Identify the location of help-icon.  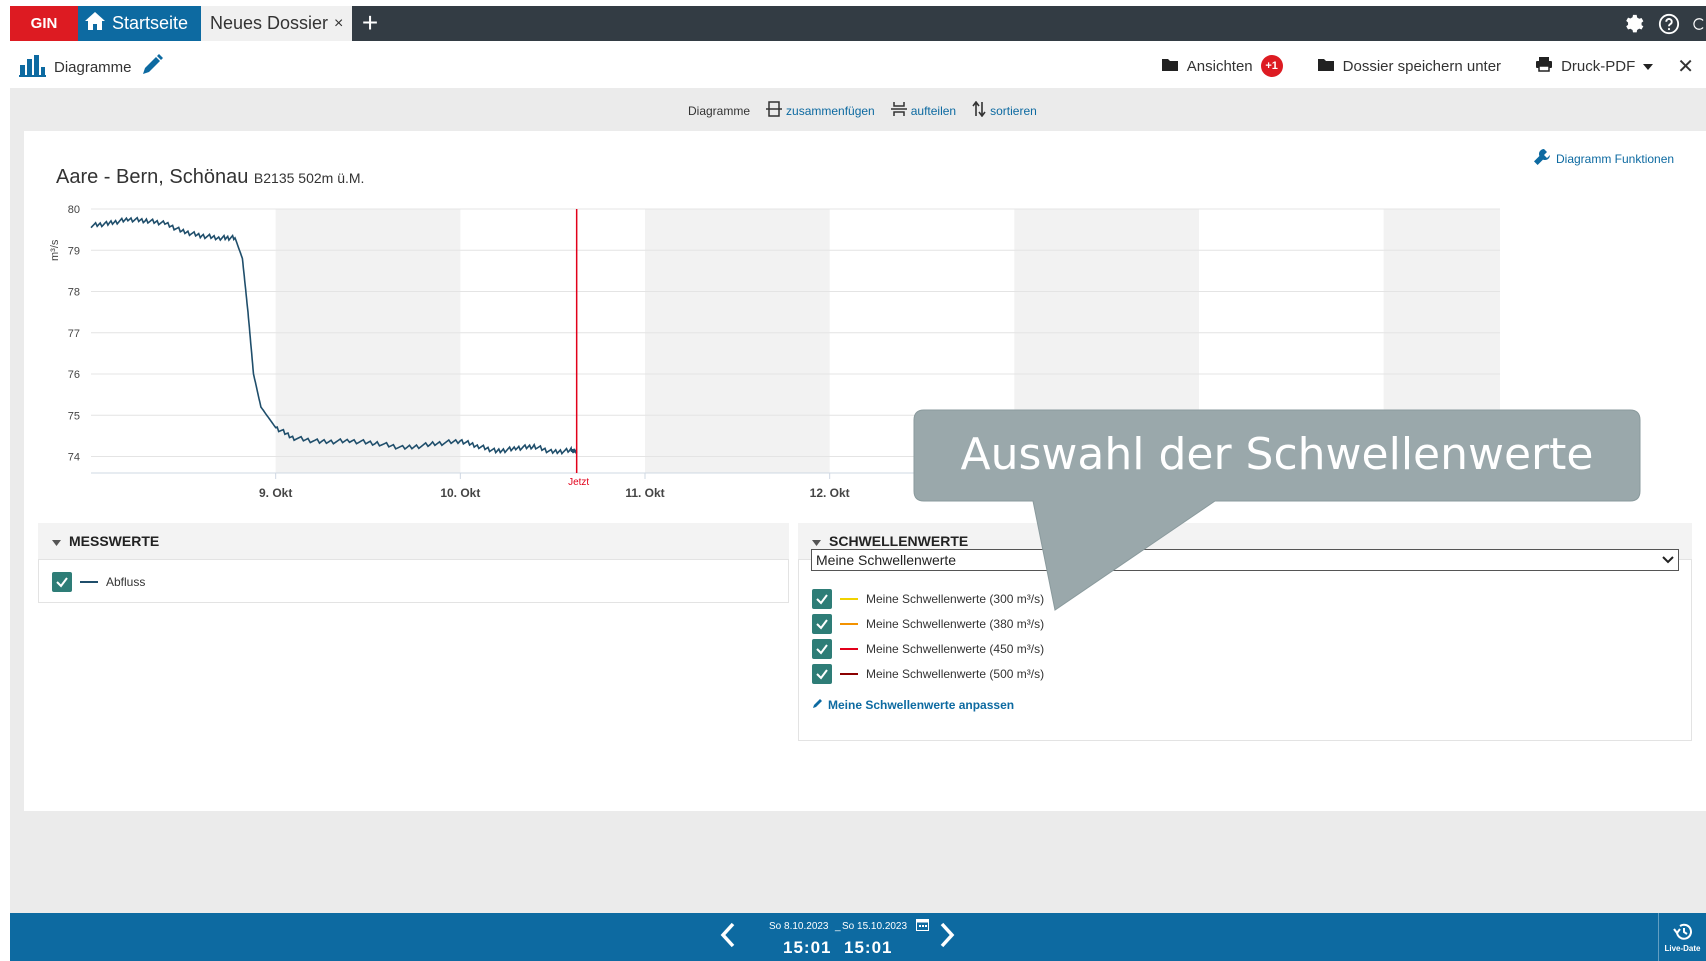
(1669, 24).